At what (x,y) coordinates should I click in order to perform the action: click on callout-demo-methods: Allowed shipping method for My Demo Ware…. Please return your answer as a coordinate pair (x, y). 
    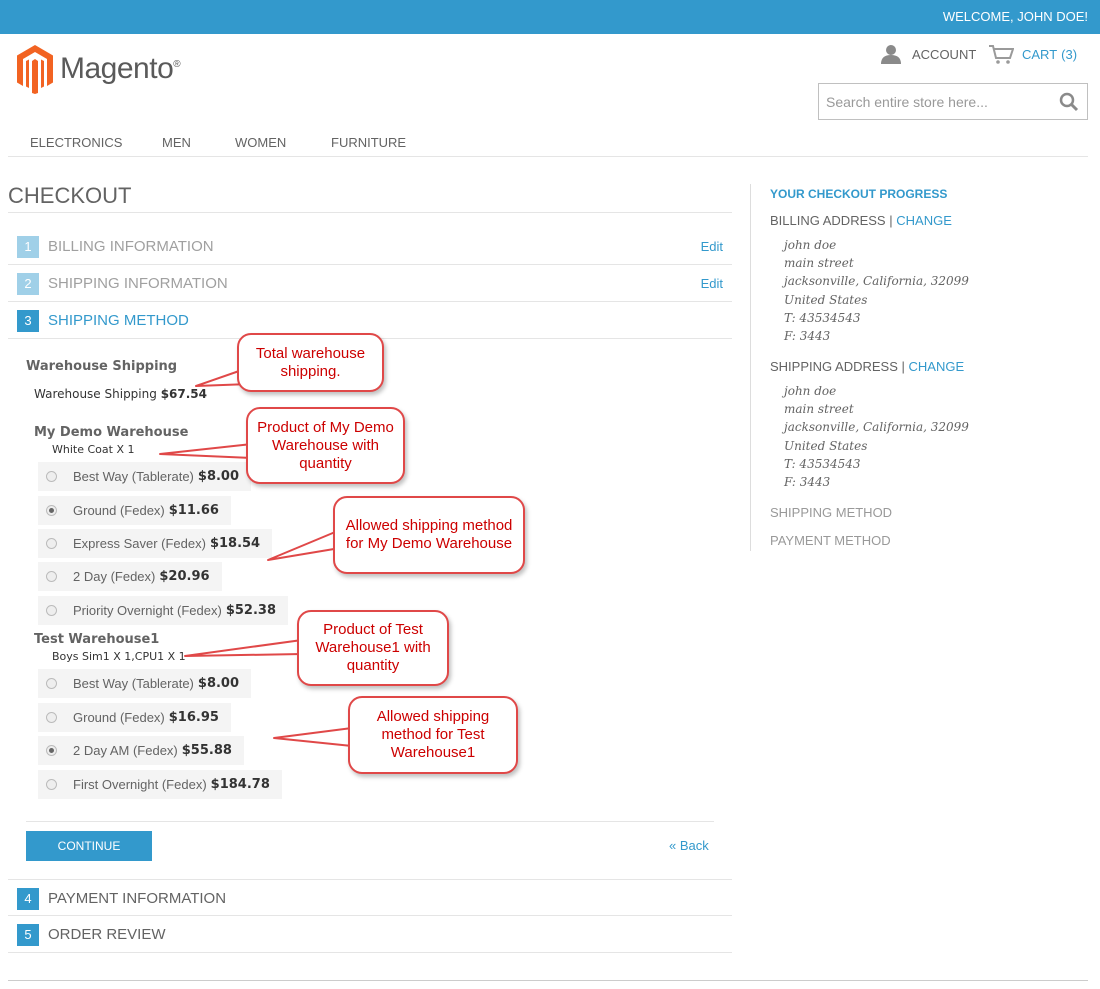
    Looking at the image, I should click on (429, 535).